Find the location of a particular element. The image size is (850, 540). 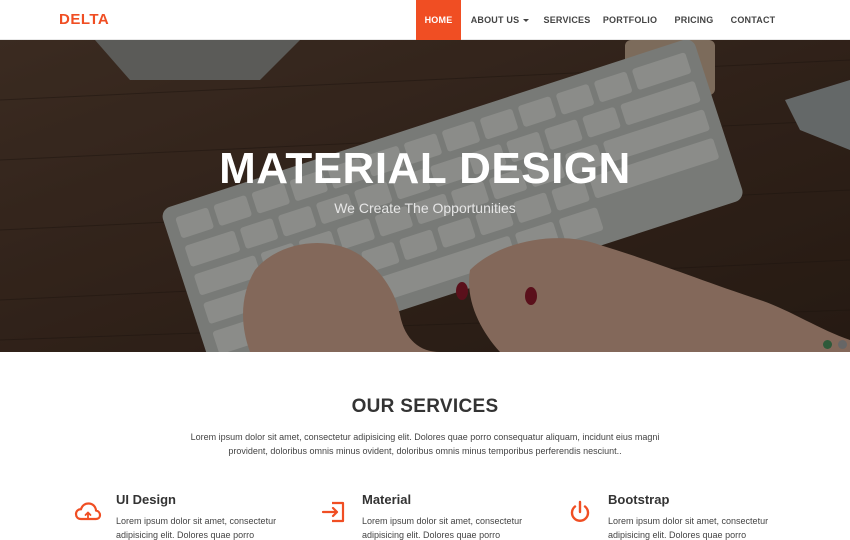

brand-logo: DELTA is located at coordinates (84, 19).